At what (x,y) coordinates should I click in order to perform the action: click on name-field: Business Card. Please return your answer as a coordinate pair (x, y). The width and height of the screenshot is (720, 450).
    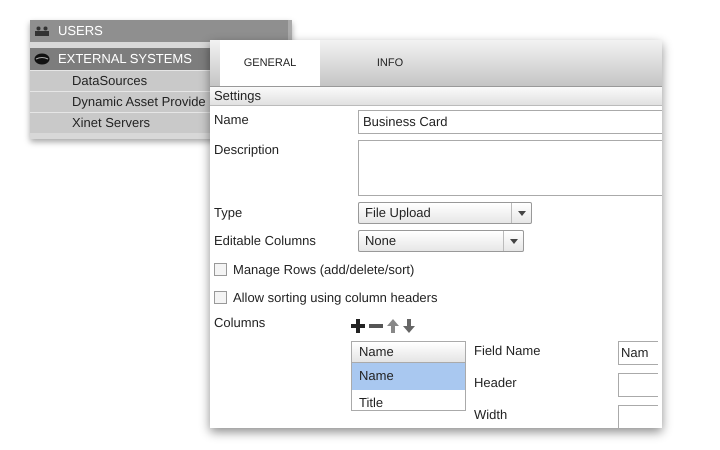
    Looking at the image, I should click on (510, 122).